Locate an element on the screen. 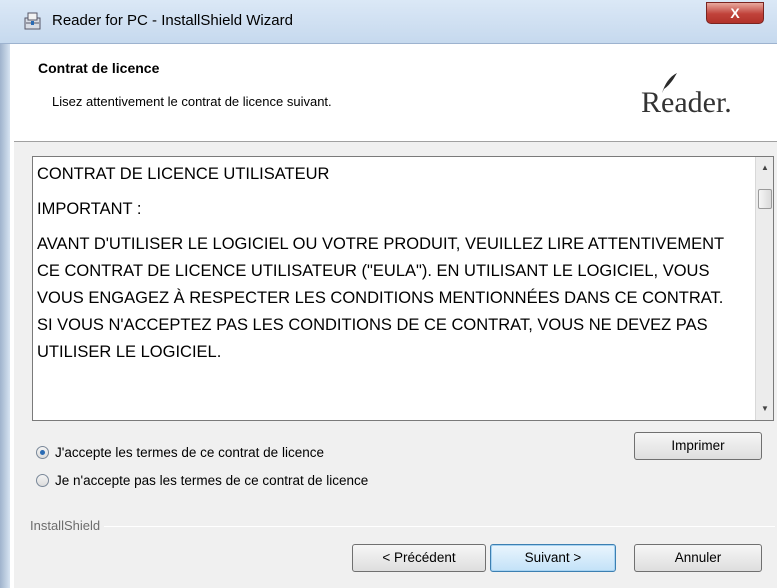  license-paragraph: IMPORTANT : is located at coordinates (89, 209).